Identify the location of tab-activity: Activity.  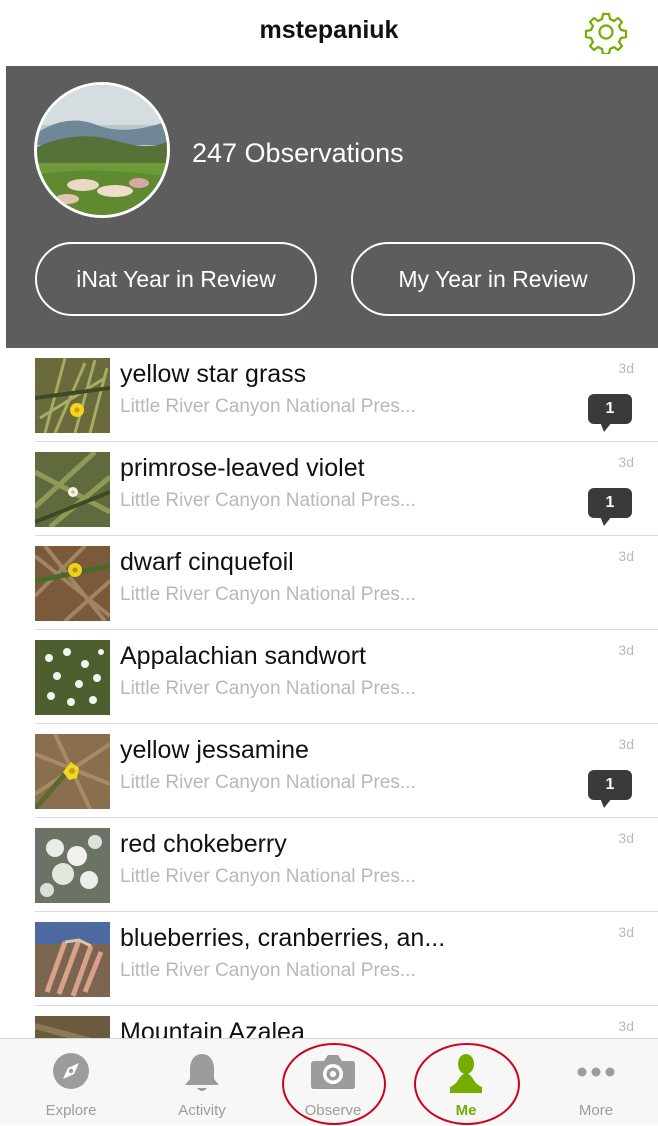
(202, 1082).